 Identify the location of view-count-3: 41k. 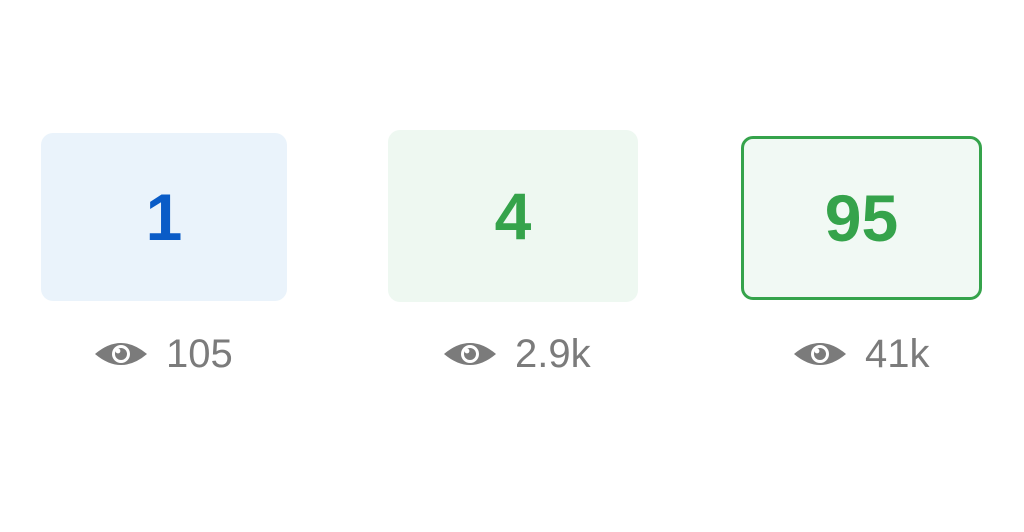
(861, 354).